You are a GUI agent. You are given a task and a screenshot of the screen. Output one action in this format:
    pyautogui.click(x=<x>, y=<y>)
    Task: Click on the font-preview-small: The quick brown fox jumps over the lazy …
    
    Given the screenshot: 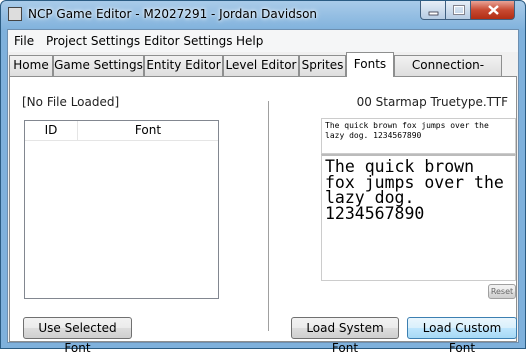 What is the action you would take?
    pyautogui.click(x=418, y=136)
    